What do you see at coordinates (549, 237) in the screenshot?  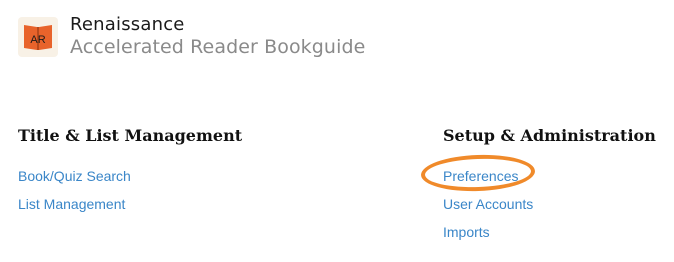 I see `imports-link: Imports` at bounding box center [549, 237].